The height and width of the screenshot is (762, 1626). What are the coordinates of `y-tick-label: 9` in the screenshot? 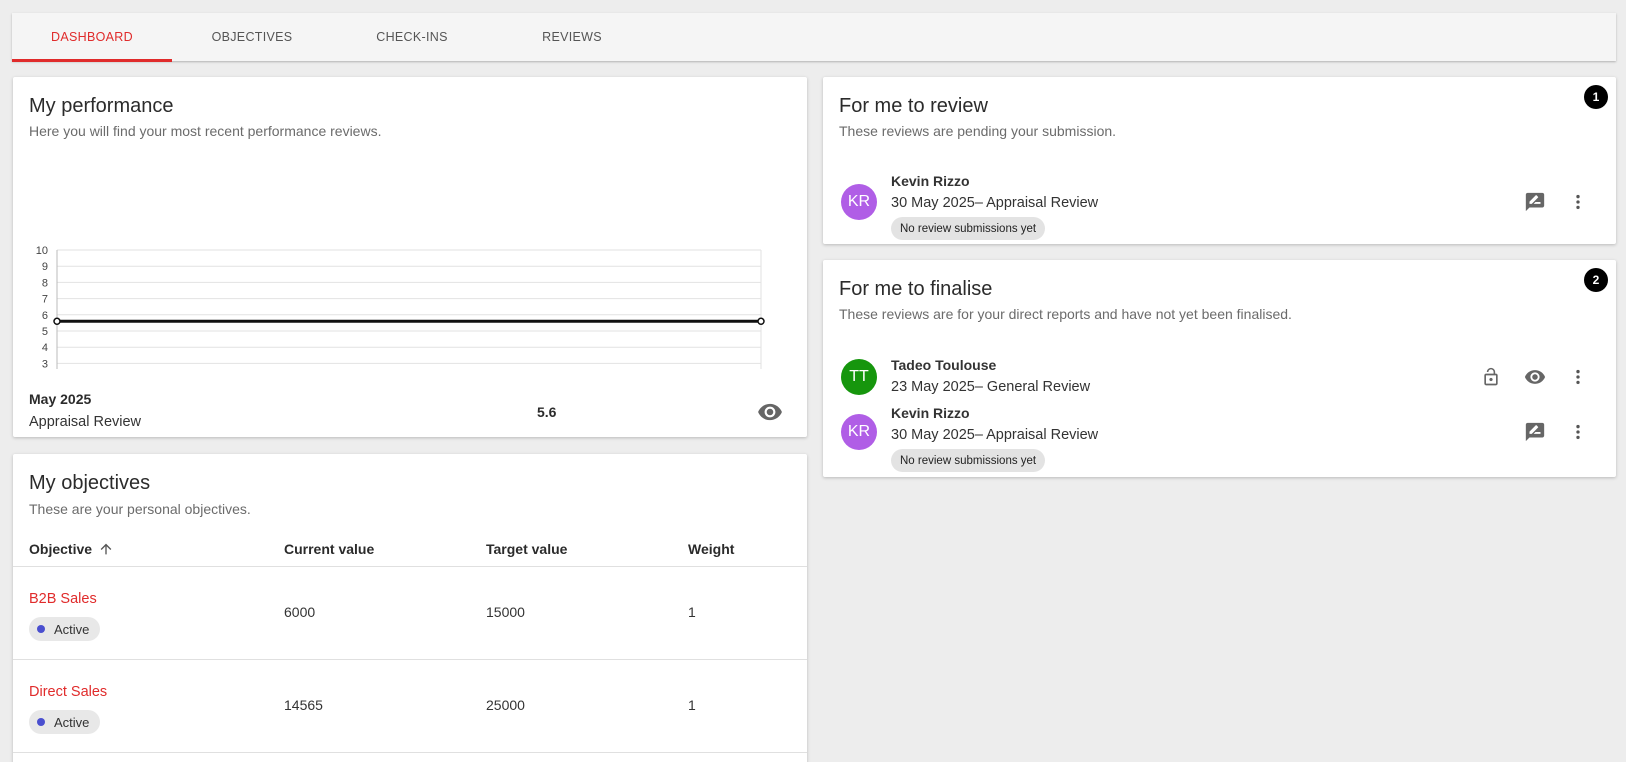 It's located at (45, 267).